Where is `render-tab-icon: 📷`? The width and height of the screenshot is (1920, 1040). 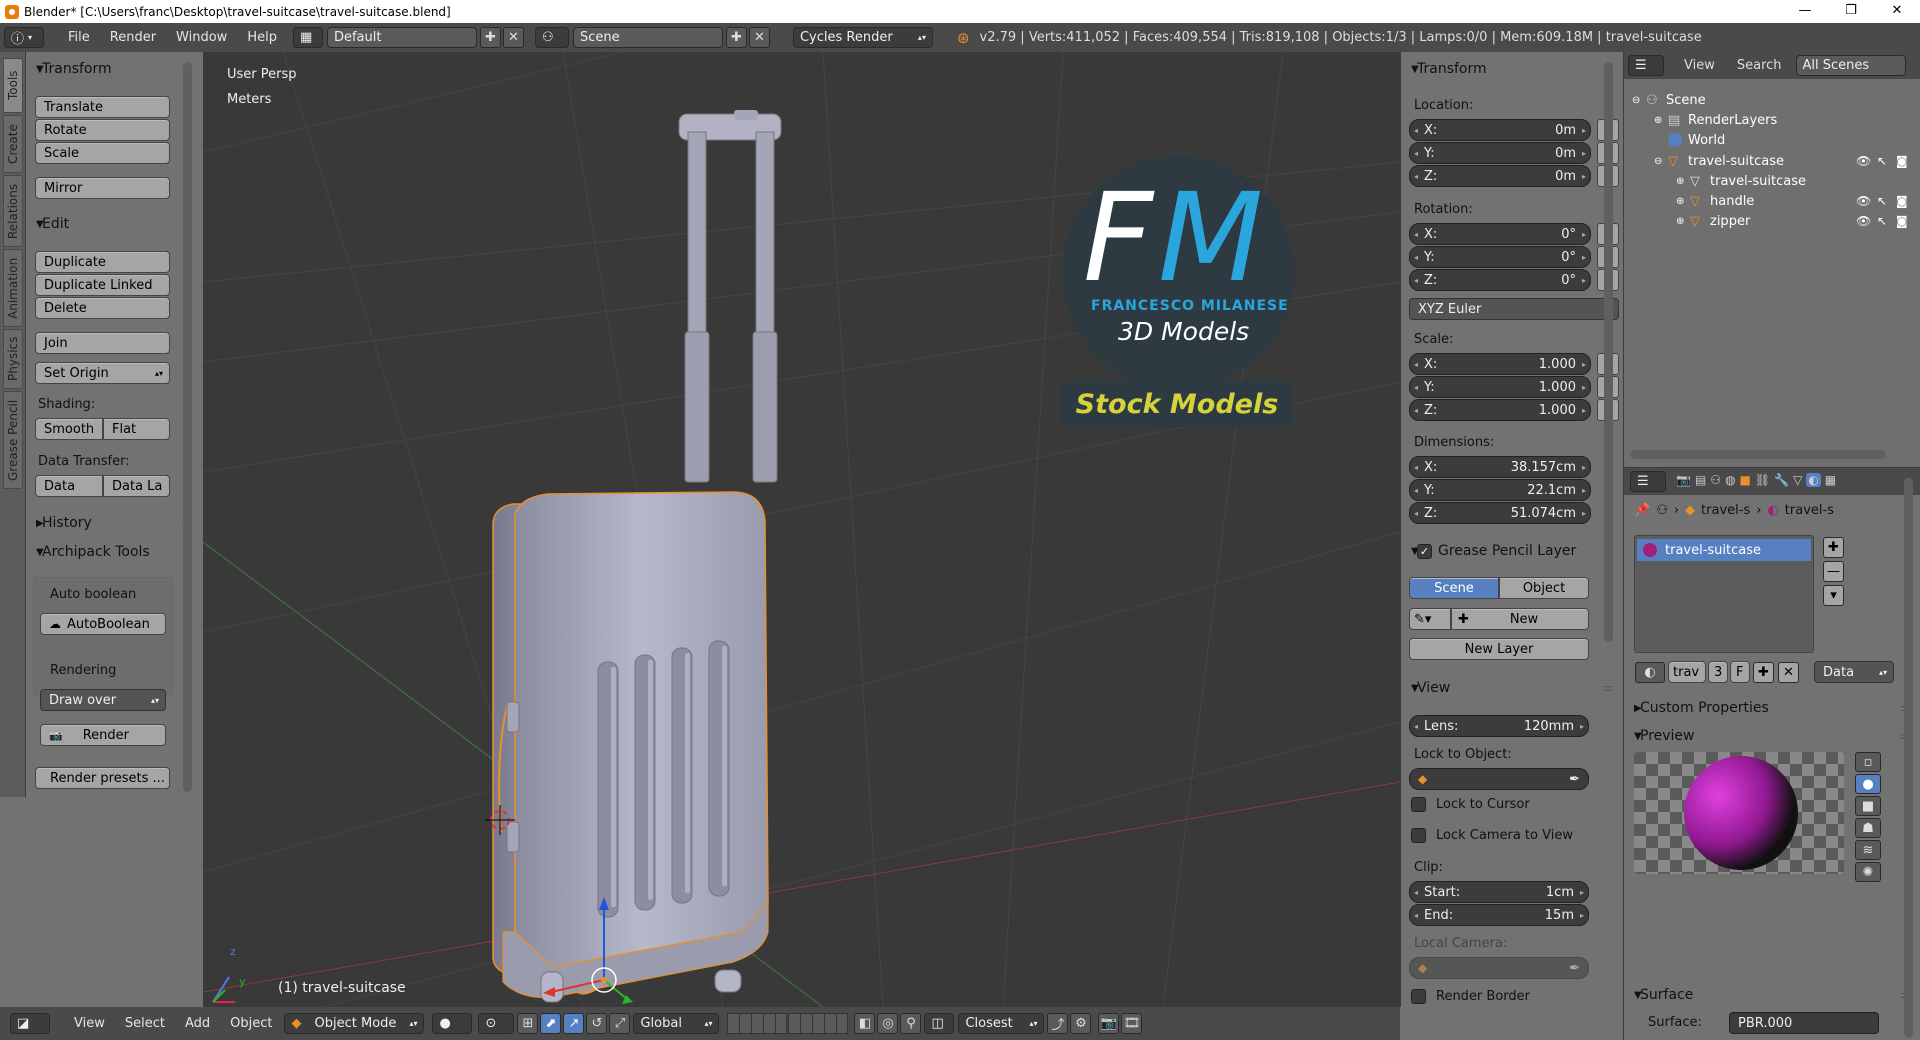 render-tab-icon: 📷 is located at coordinates (1683, 480).